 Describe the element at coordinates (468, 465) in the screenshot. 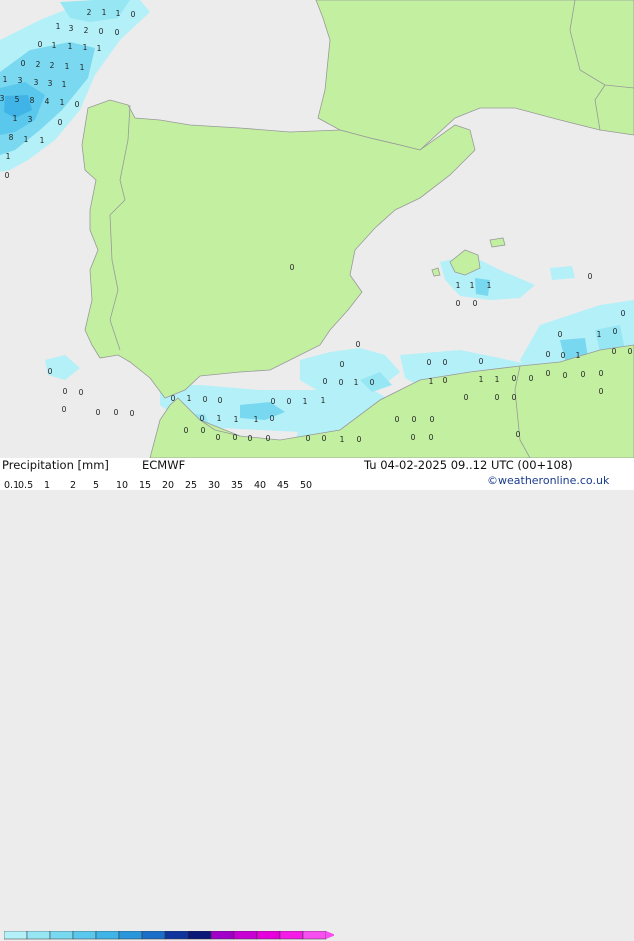

I see `datetime-label: Tu 04-02-2025 09..12 UTC (00+108)` at that location.